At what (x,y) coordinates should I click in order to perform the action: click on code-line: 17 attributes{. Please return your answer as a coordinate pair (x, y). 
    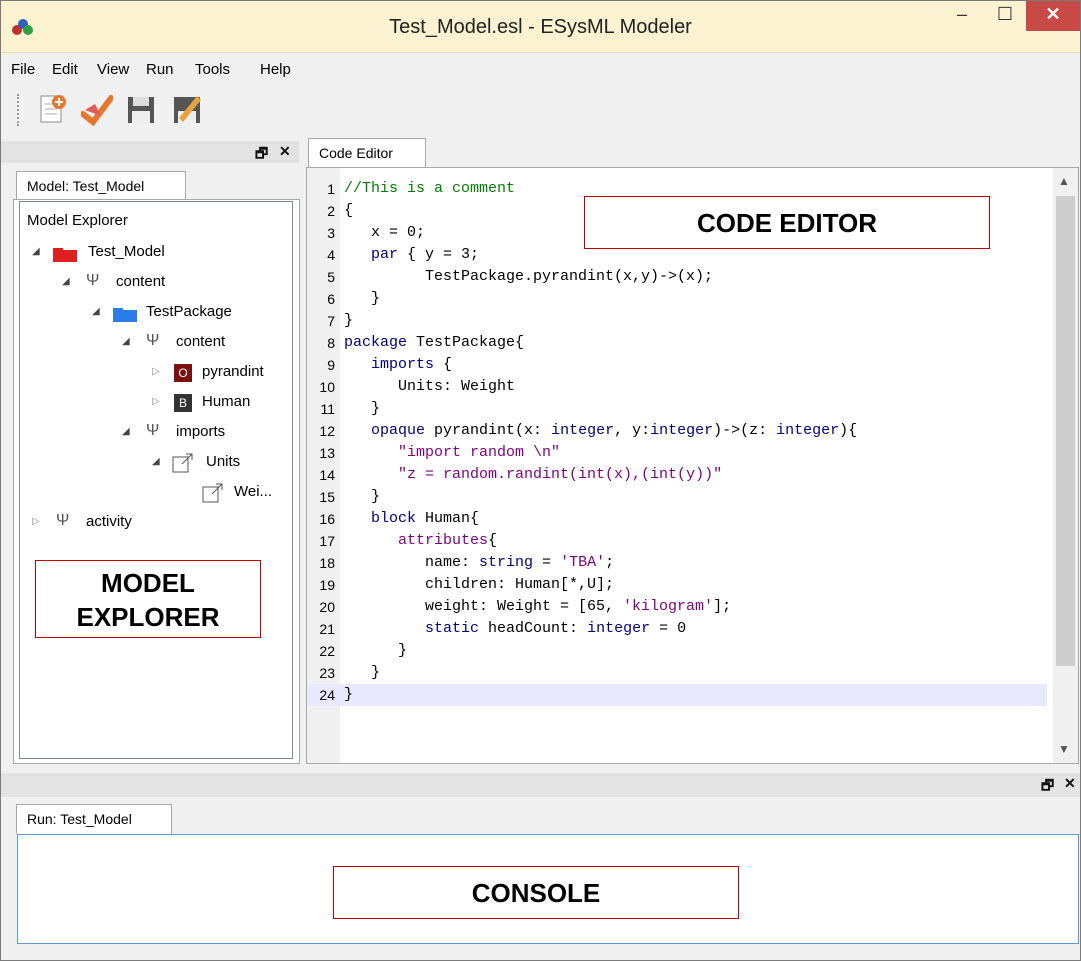
    Looking at the image, I should click on (677, 541).